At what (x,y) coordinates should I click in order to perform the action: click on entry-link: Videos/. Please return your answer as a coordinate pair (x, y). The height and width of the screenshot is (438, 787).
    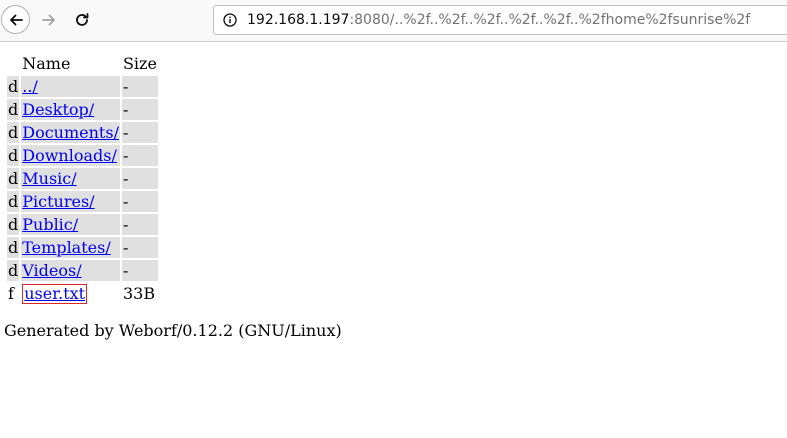
    Looking at the image, I should click on (51, 270).